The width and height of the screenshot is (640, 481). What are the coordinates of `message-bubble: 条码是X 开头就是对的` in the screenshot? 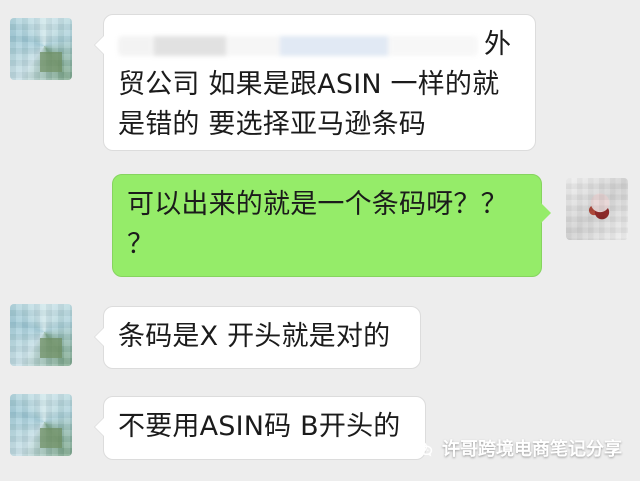 It's located at (257, 337).